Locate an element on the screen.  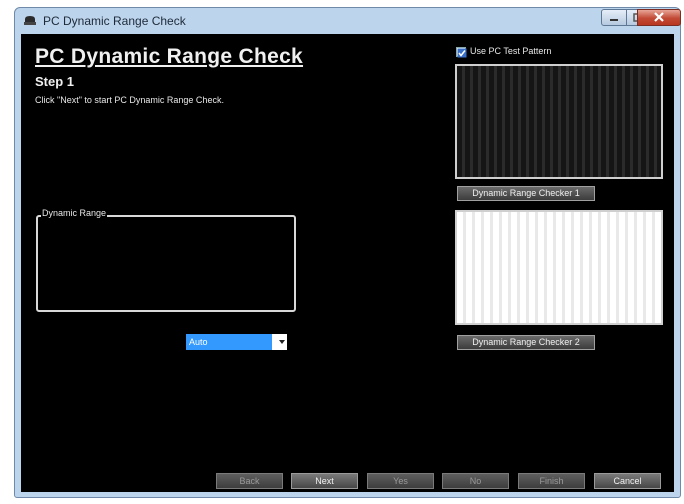
dynamic-range-checker-1-button: Dynamic Range Checker 1 is located at coordinates (526, 193).